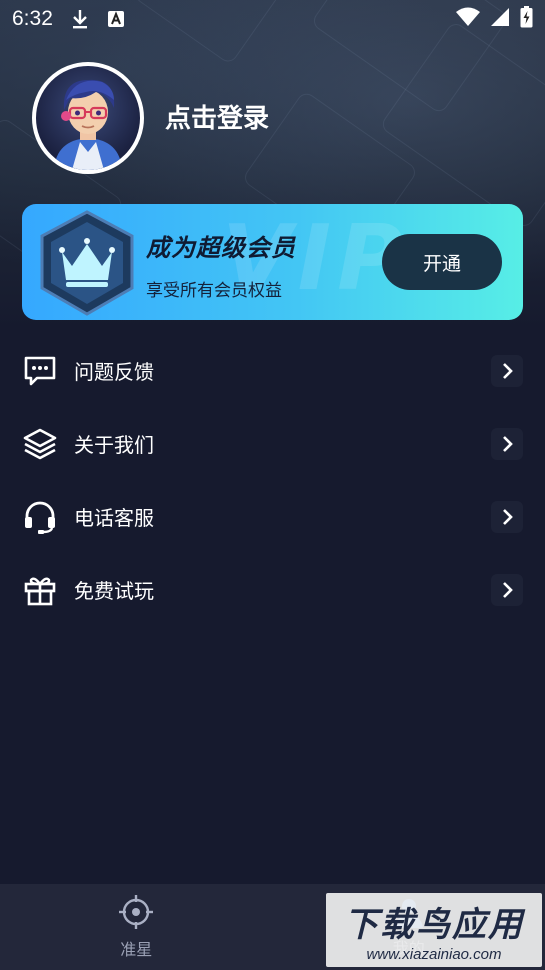 The width and height of the screenshot is (545, 970). Describe the element at coordinates (221, 248) in the screenshot. I see `vip-title: 成为超级会员` at that location.